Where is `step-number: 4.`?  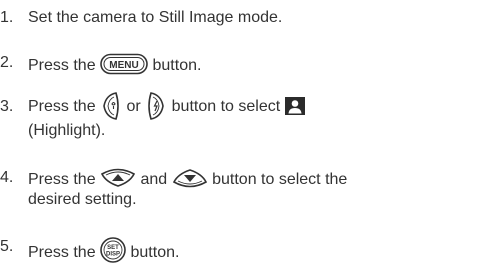 step-number: 4. is located at coordinates (7, 177).